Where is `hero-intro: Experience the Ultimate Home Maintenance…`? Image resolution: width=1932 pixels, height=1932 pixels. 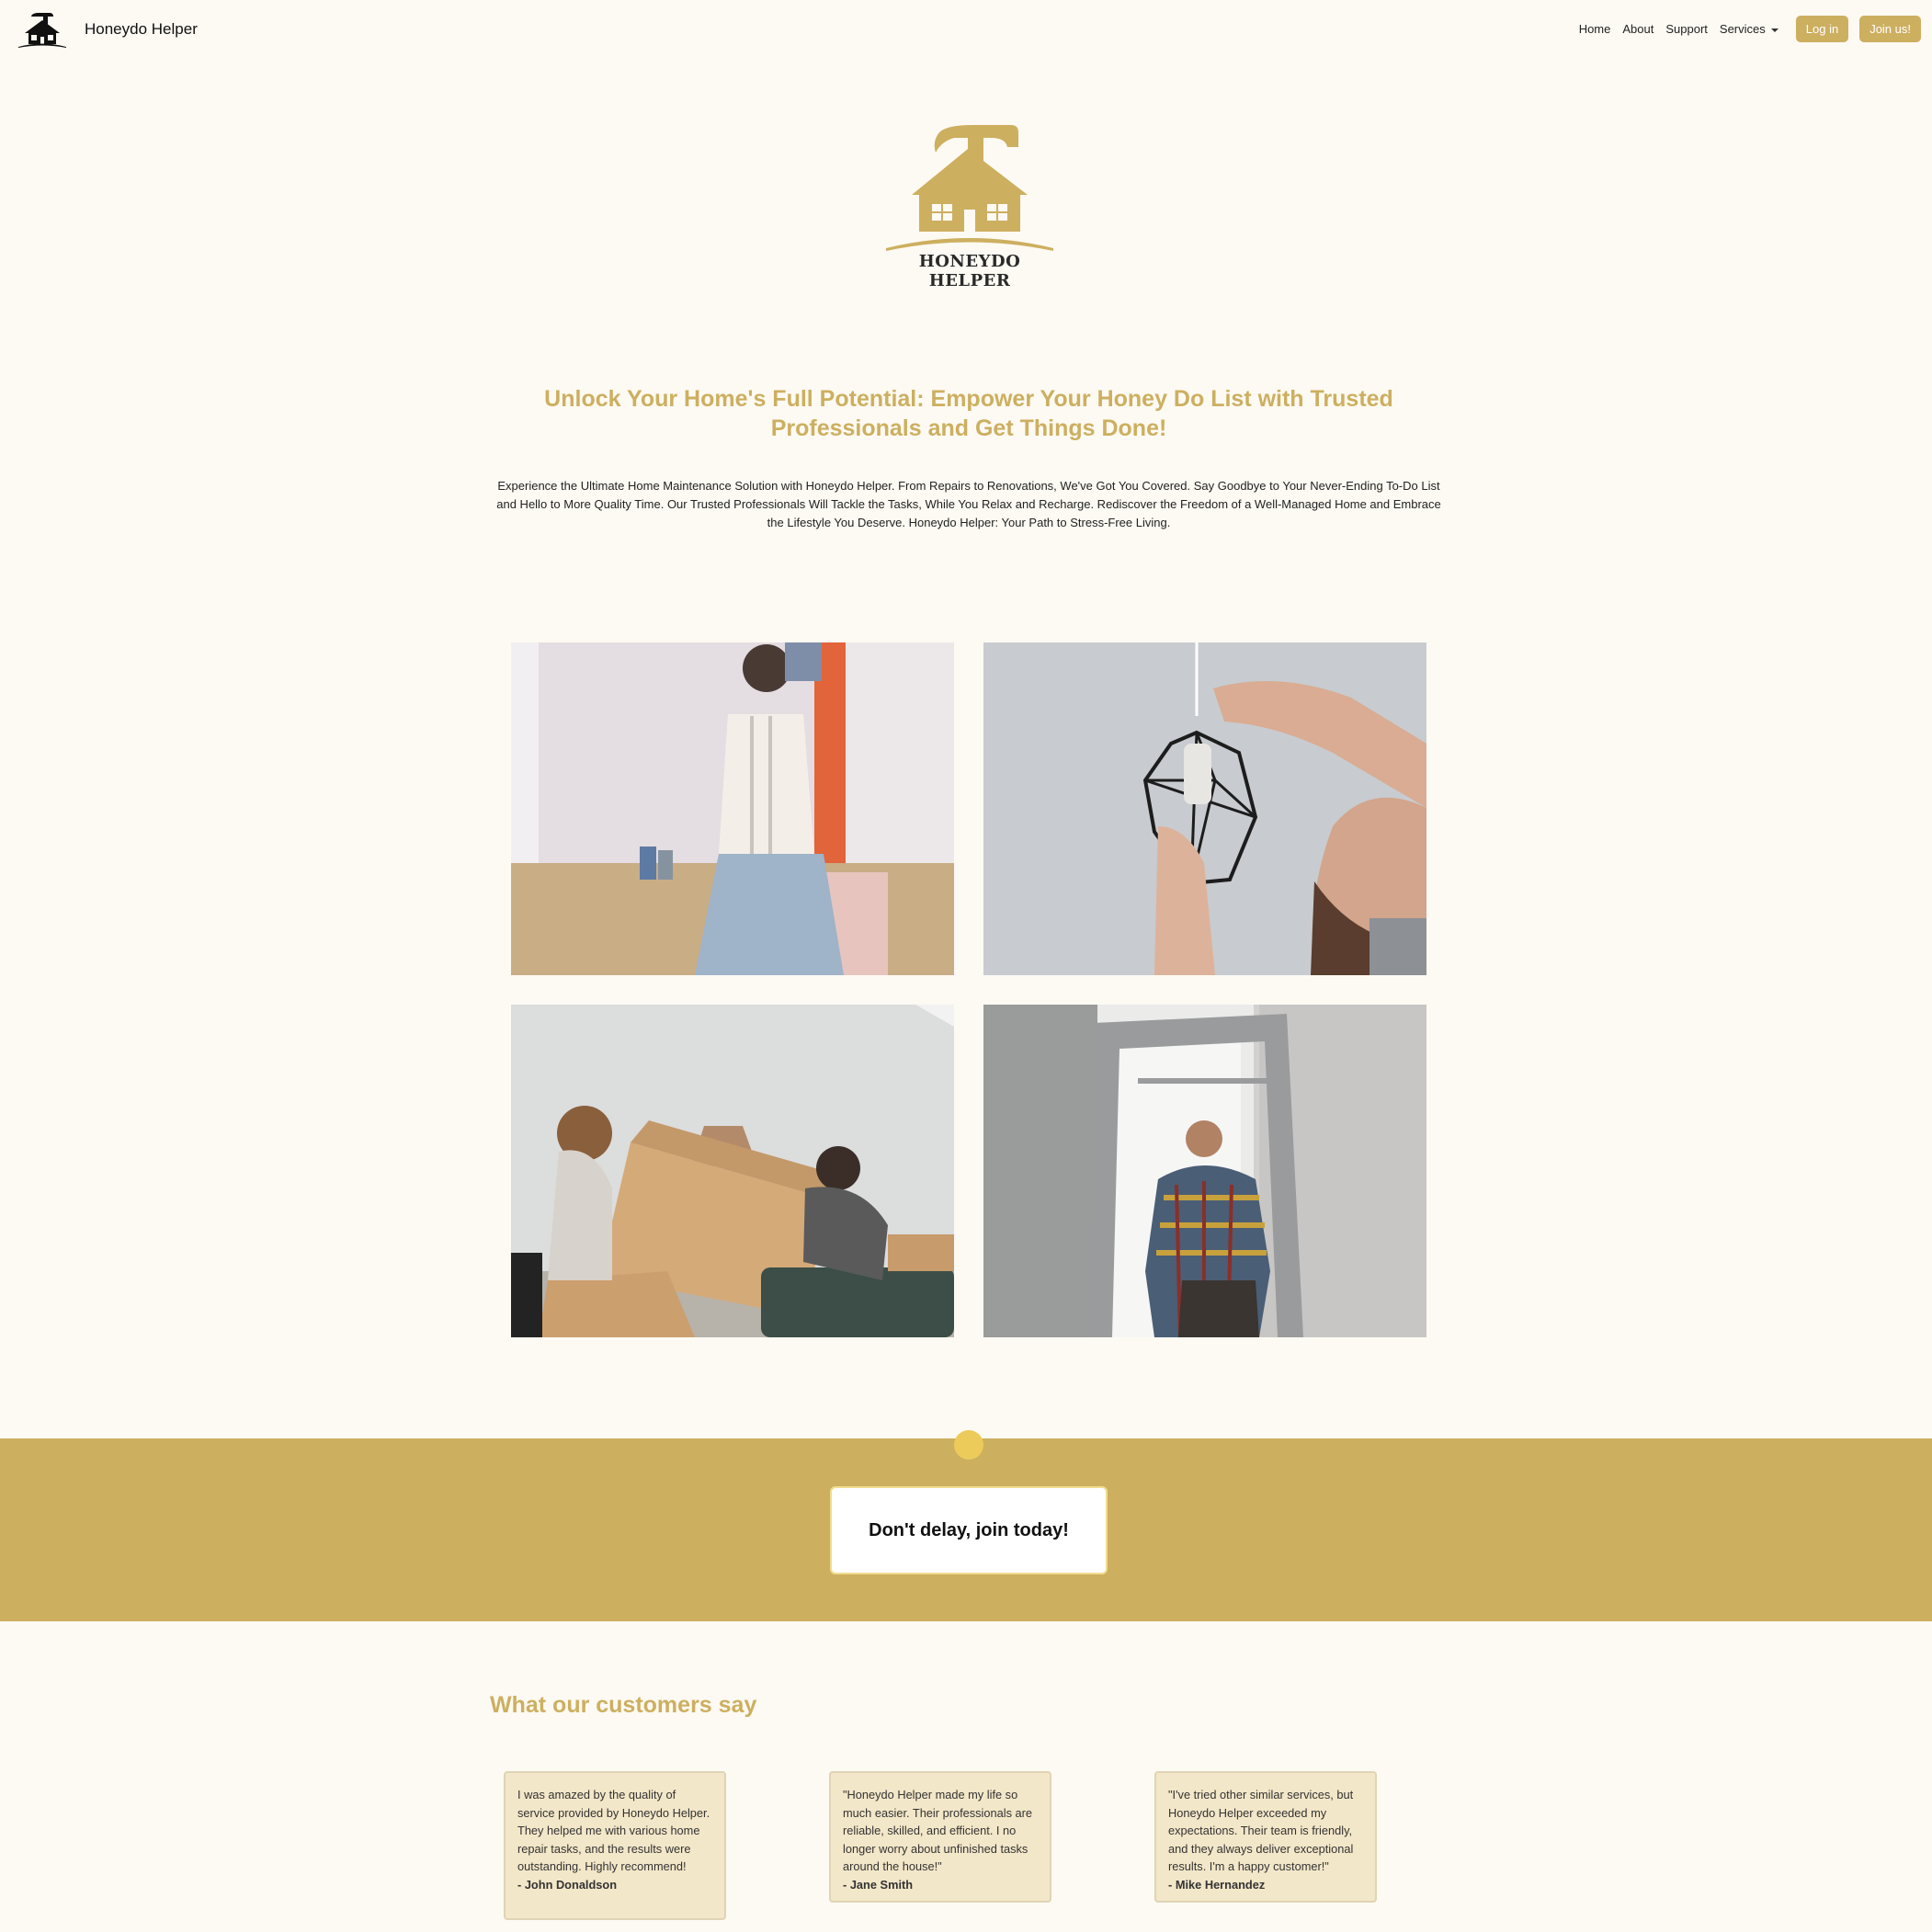 hero-intro: Experience the Ultimate Home Maintenance… is located at coordinates (969, 504).